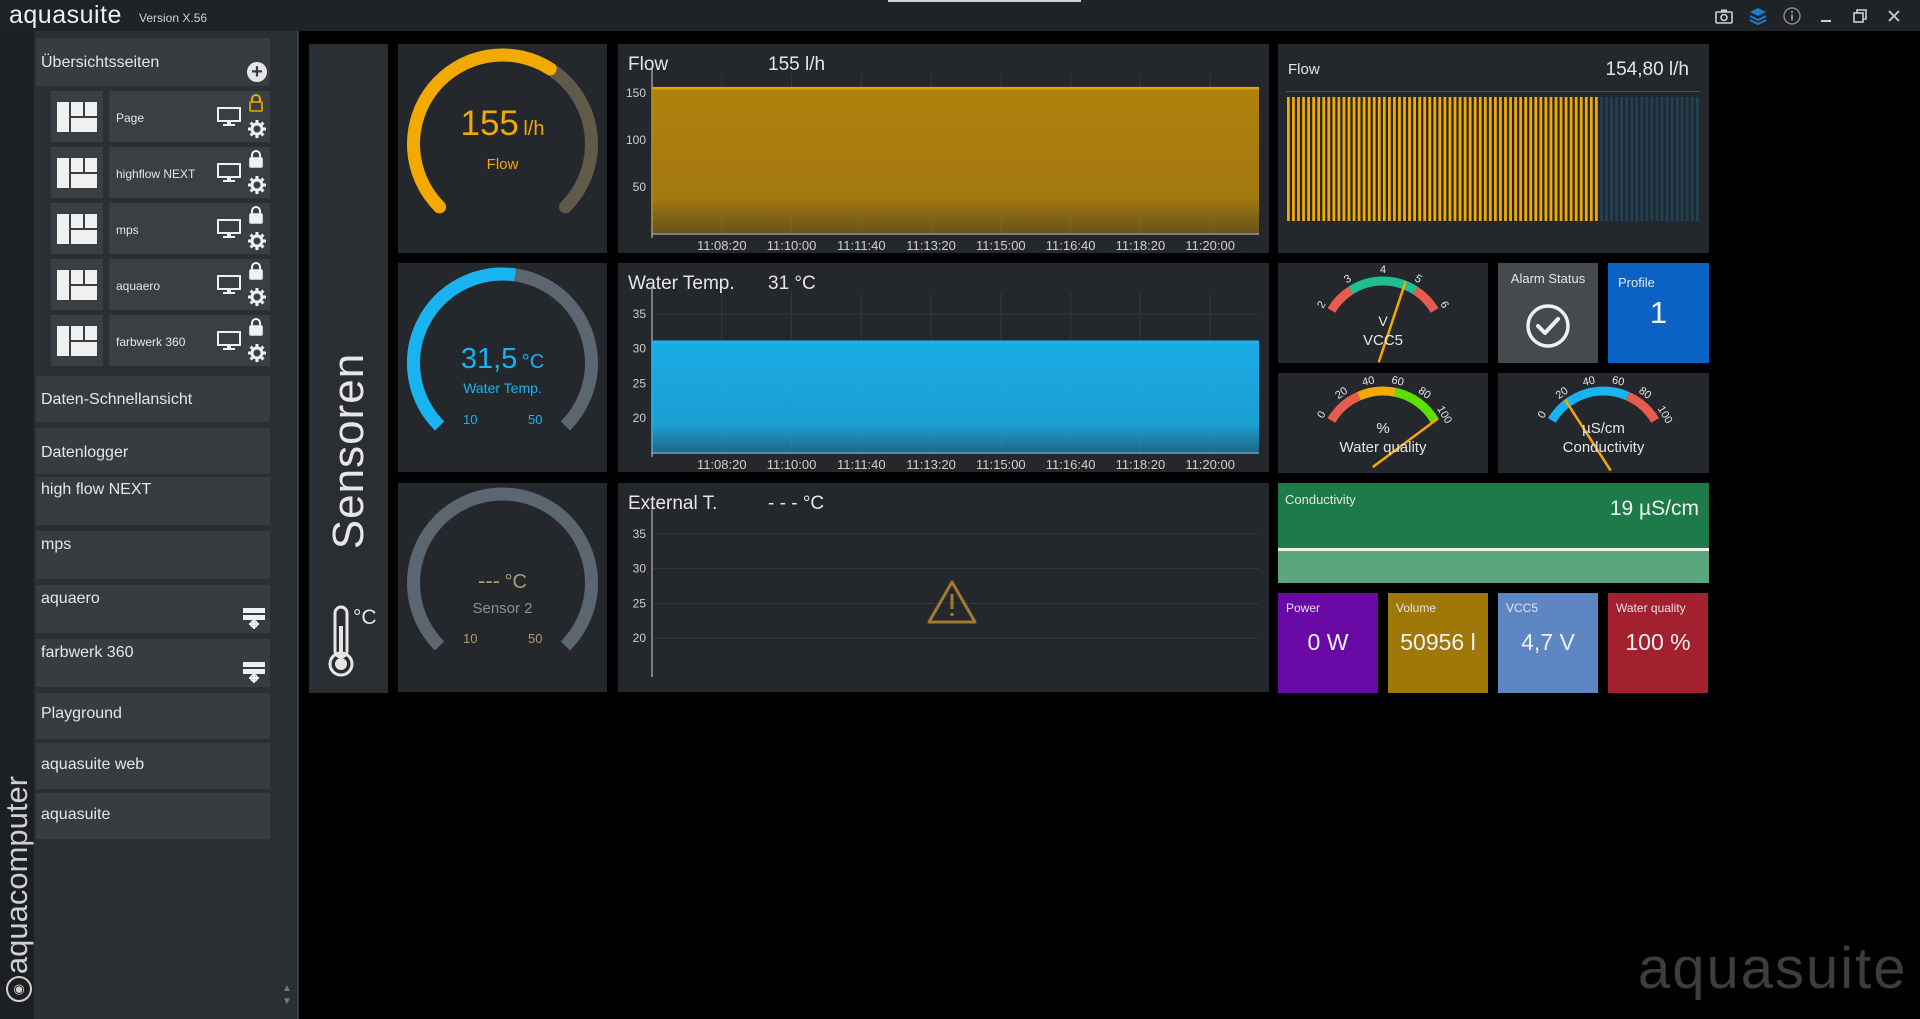  Describe the element at coordinates (1001, 464) in the screenshot. I see `chart-x-tick-label: 11:15:00` at that location.